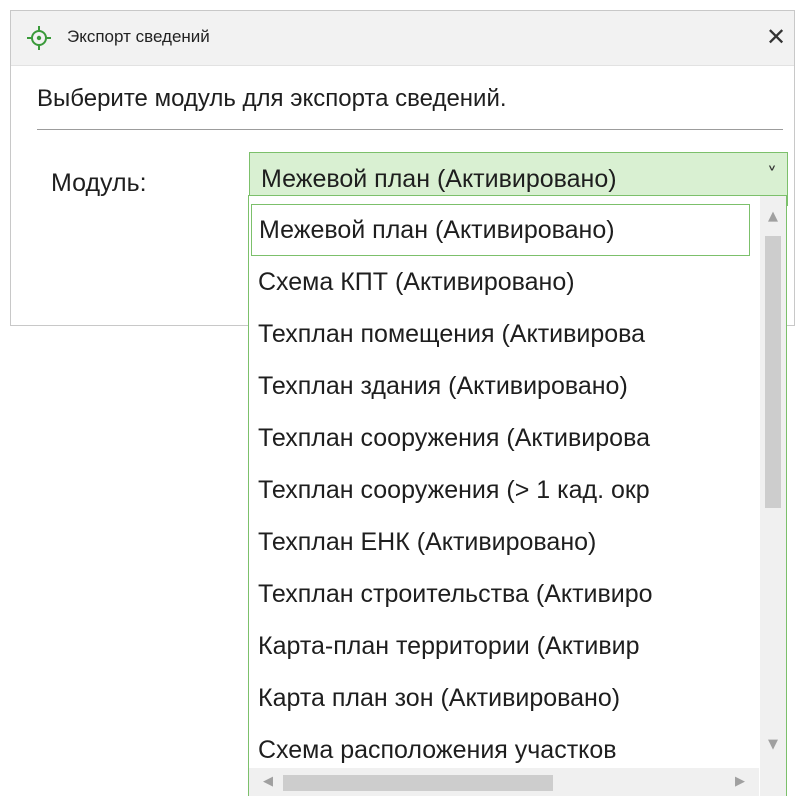 Image resolution: width=795 pixels, height=796 pixels. I want to click on crosshair-target-icon, so click(39, 38).